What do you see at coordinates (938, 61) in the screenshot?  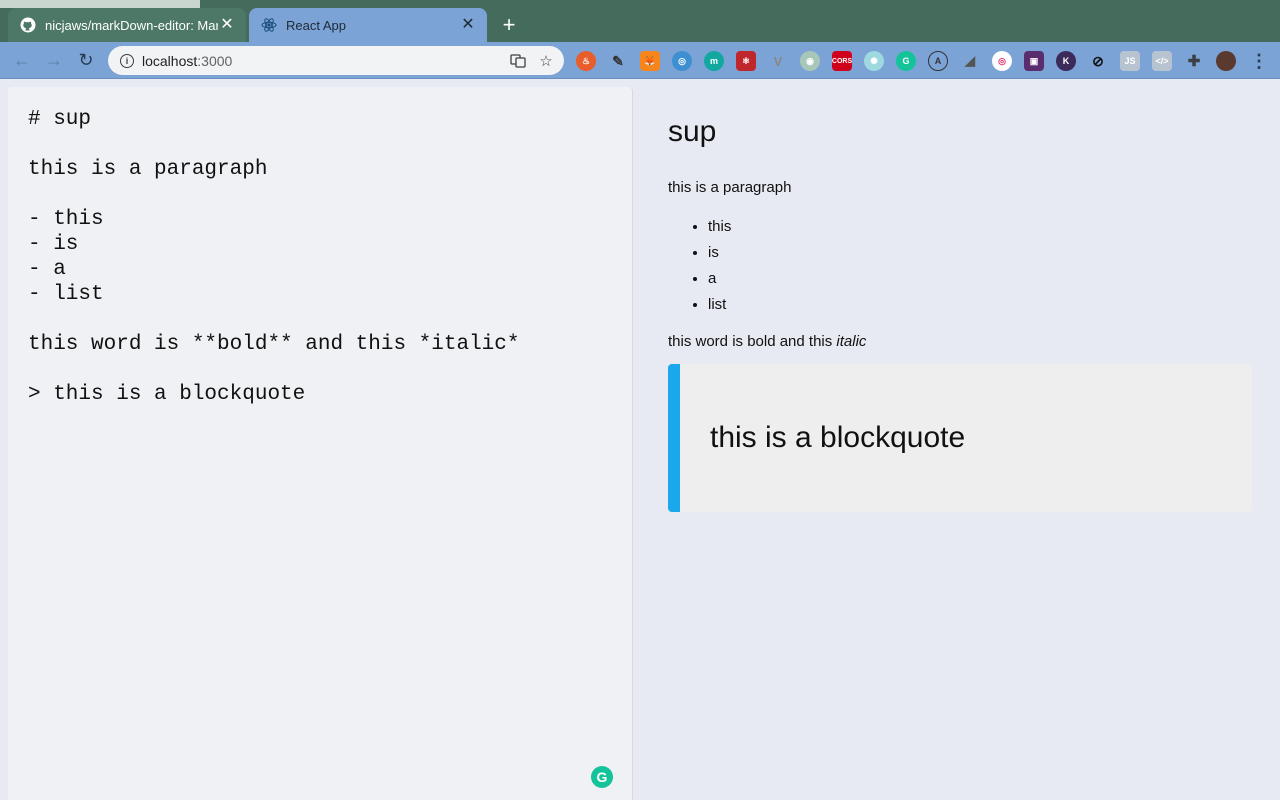 I see `a-extension-icon: A` at bounding box center [938, 61].